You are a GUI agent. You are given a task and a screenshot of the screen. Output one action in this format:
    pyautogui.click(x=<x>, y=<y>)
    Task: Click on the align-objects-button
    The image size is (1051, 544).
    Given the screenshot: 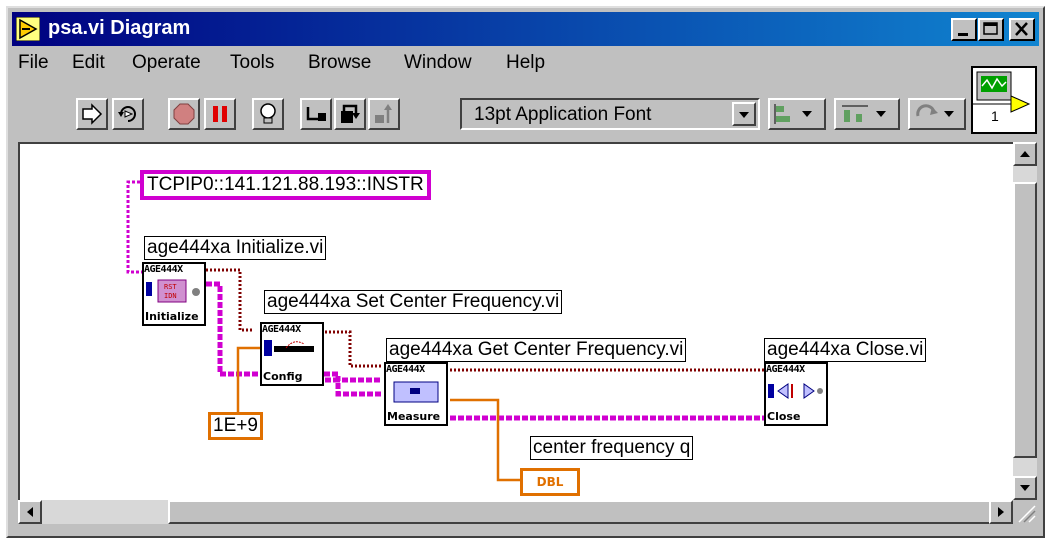 What is the action you would take?
    pyautogui.click(x=797, y=114)
    